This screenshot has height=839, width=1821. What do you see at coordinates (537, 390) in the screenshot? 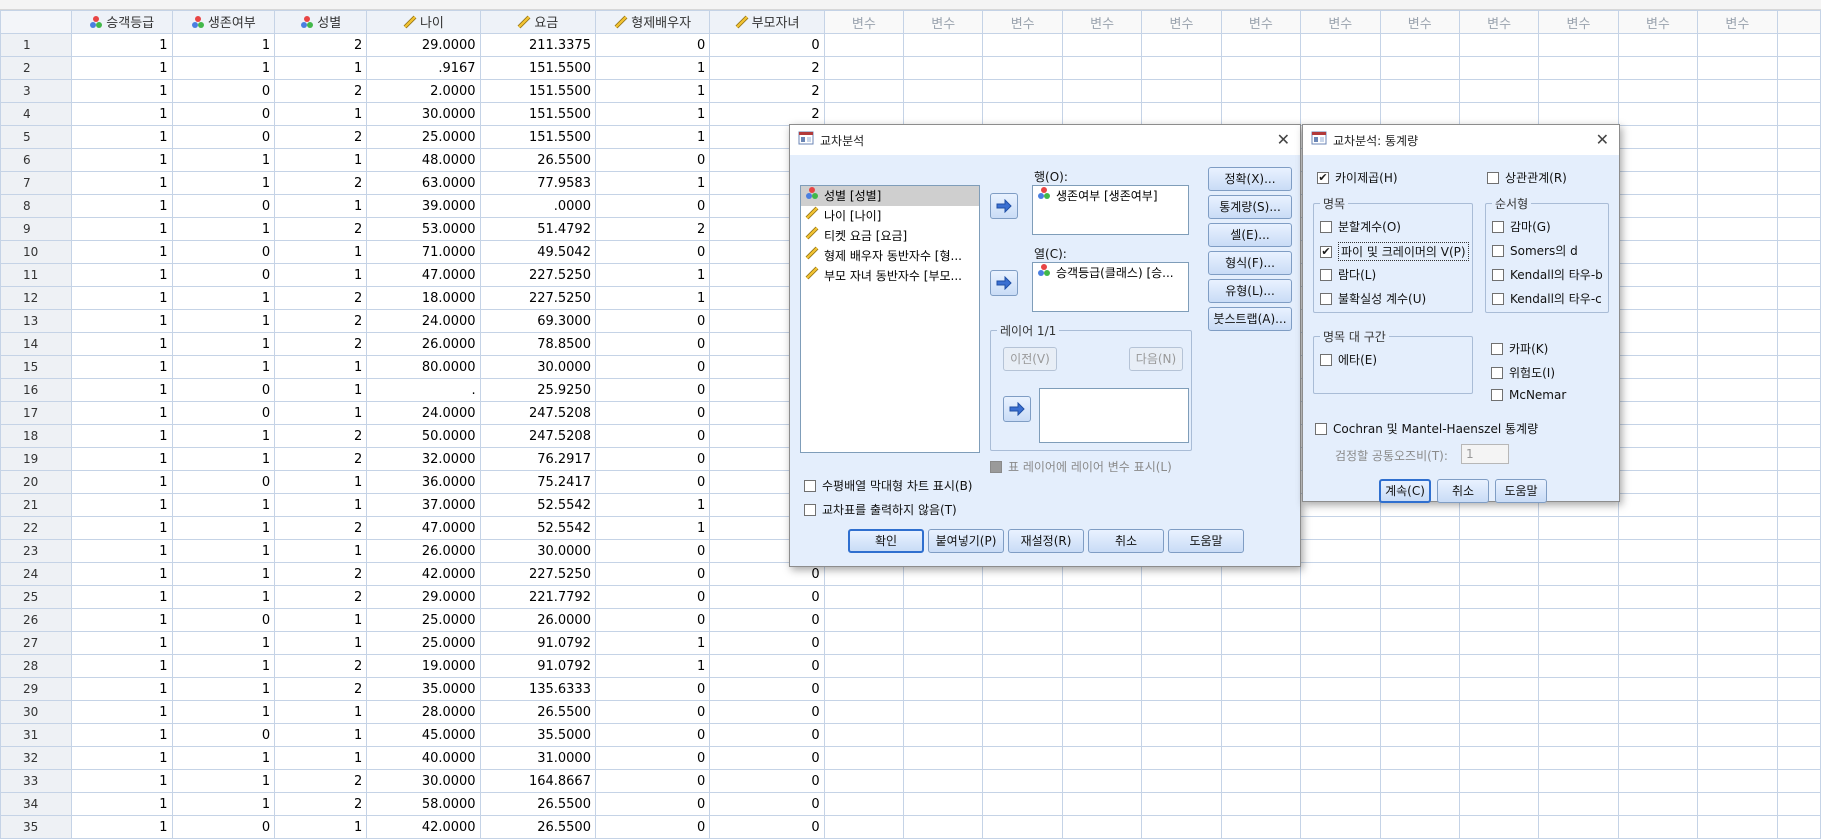
I see `data-cell: 25.9250` at bounding box center [537, 390].